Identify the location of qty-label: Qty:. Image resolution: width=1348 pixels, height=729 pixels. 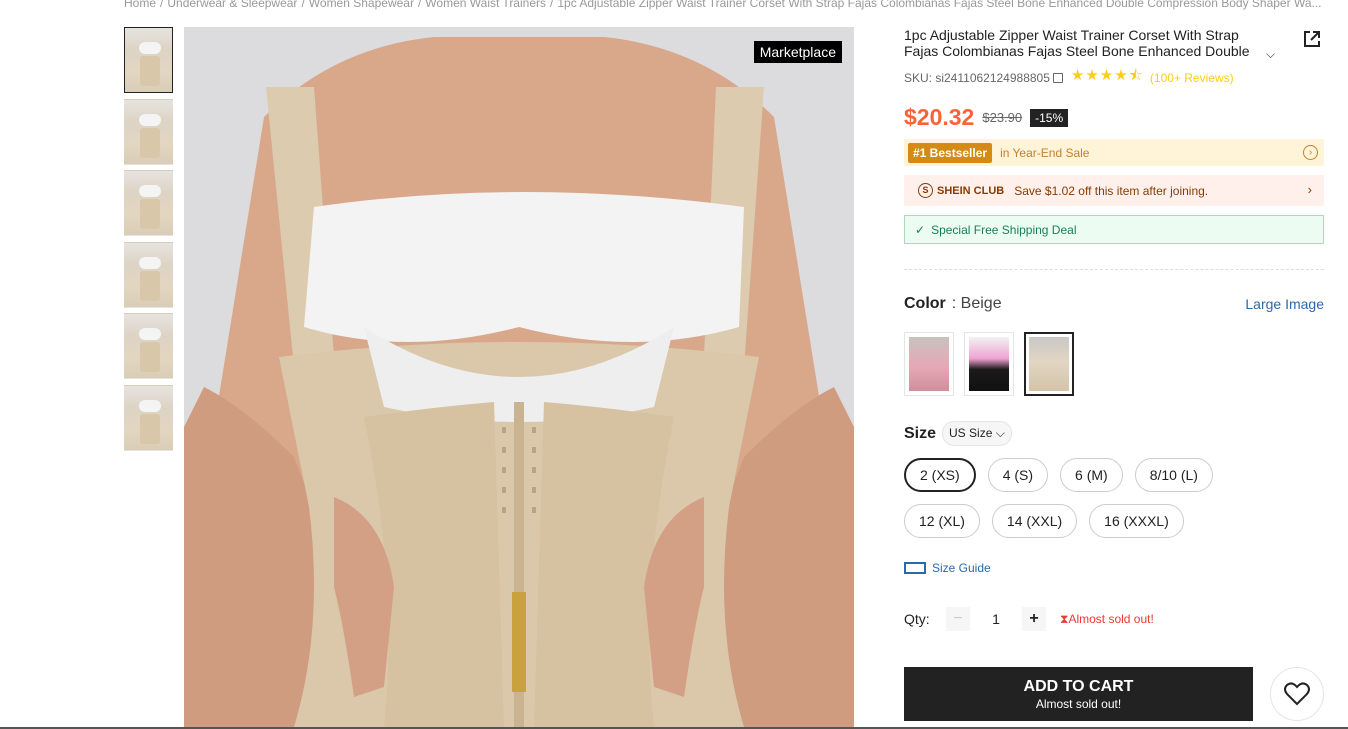
(917, 619).